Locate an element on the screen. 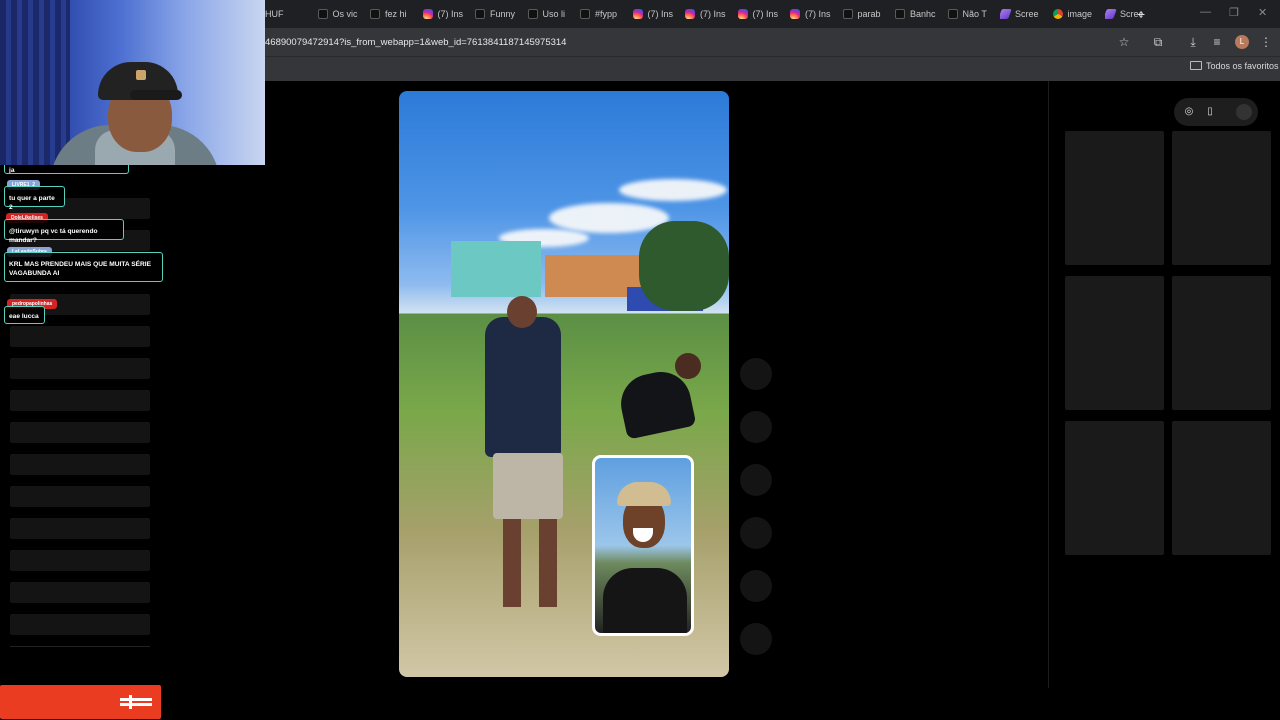 This screenshot has width=1280, height=720. tab-label: parab is located at coordinates (869, 14).